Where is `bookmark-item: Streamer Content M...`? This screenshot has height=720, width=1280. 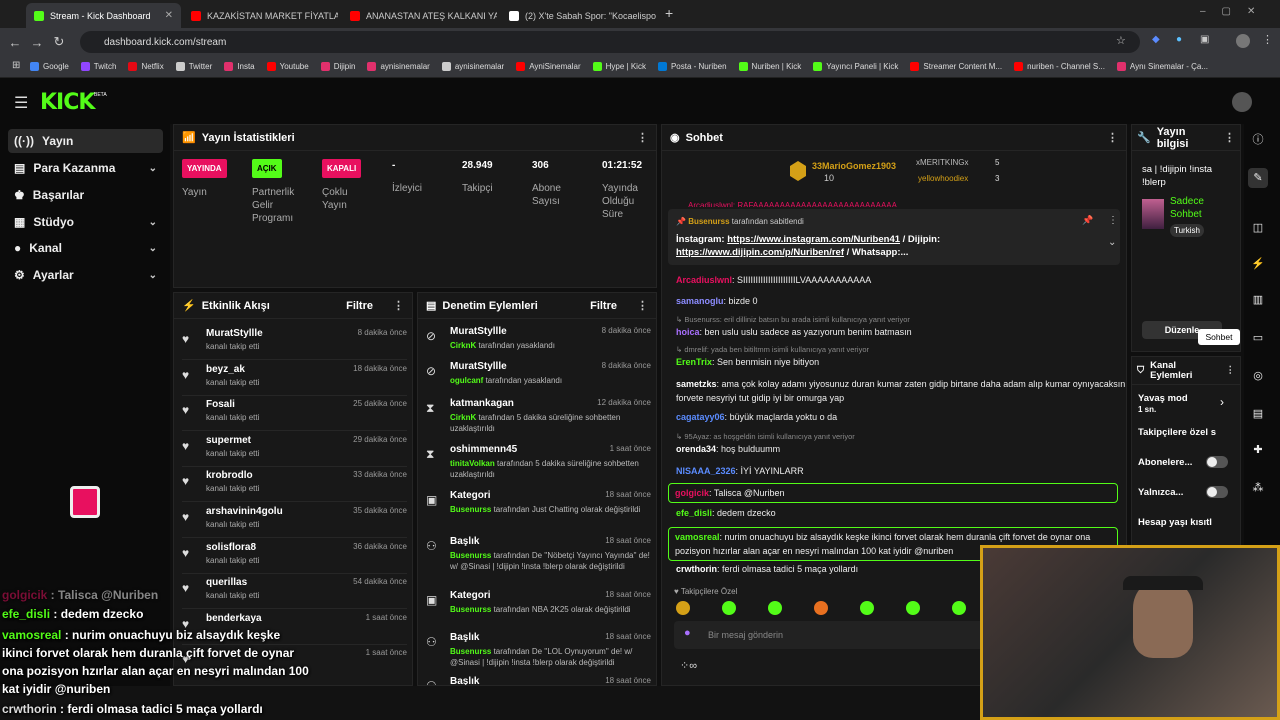 bookmark-item: Streamer Content M... is located at coordinates (956, 66).